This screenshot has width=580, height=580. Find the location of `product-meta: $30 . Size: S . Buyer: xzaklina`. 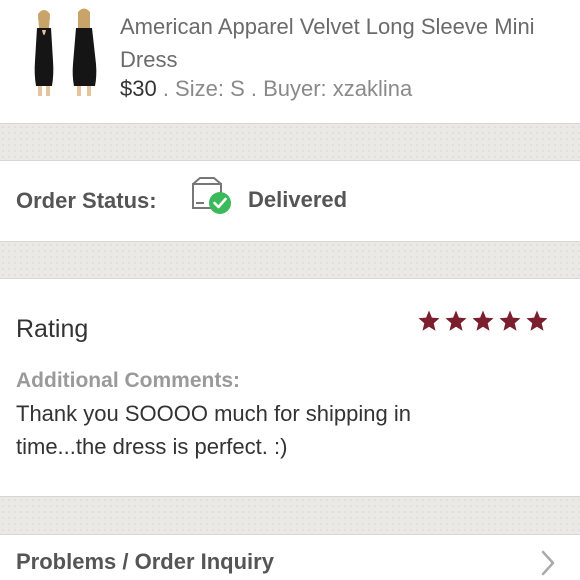

product-meta: $30 . Size: S . Buyer: xzaklina is located at coordinates (266, 89).